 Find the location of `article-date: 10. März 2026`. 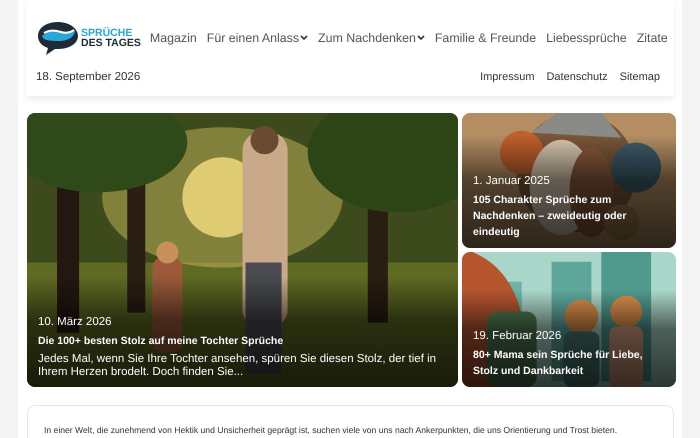

article-date: 10. März 2026 is located at coordinates (75, 322).